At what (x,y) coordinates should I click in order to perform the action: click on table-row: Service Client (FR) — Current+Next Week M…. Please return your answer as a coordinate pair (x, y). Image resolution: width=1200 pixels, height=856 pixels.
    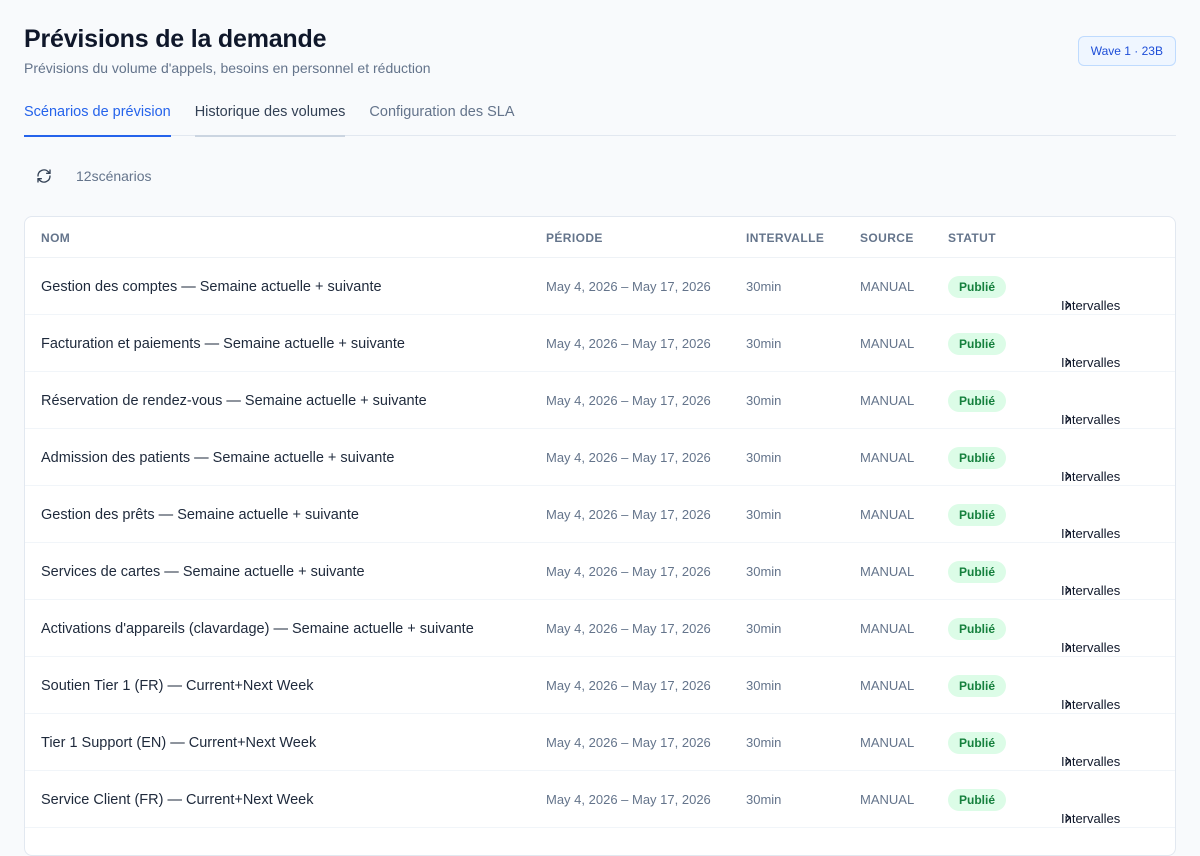
    Looking at the image, I should click on (600, 799).